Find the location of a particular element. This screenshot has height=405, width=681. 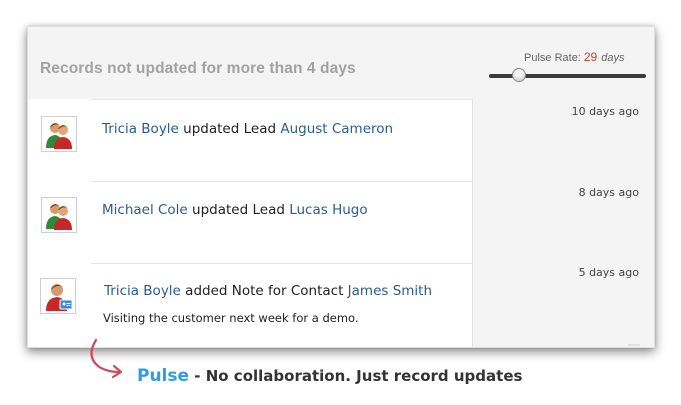

pulse-rate-label: Pulse Rate: is located at coordinates (552, 58).